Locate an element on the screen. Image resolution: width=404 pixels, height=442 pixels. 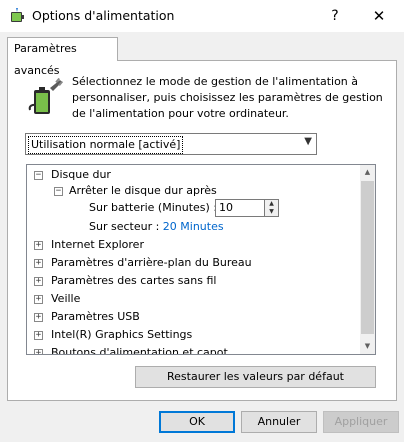
on-battery-minutes-input: 10 is located at coordinates (240, 208).